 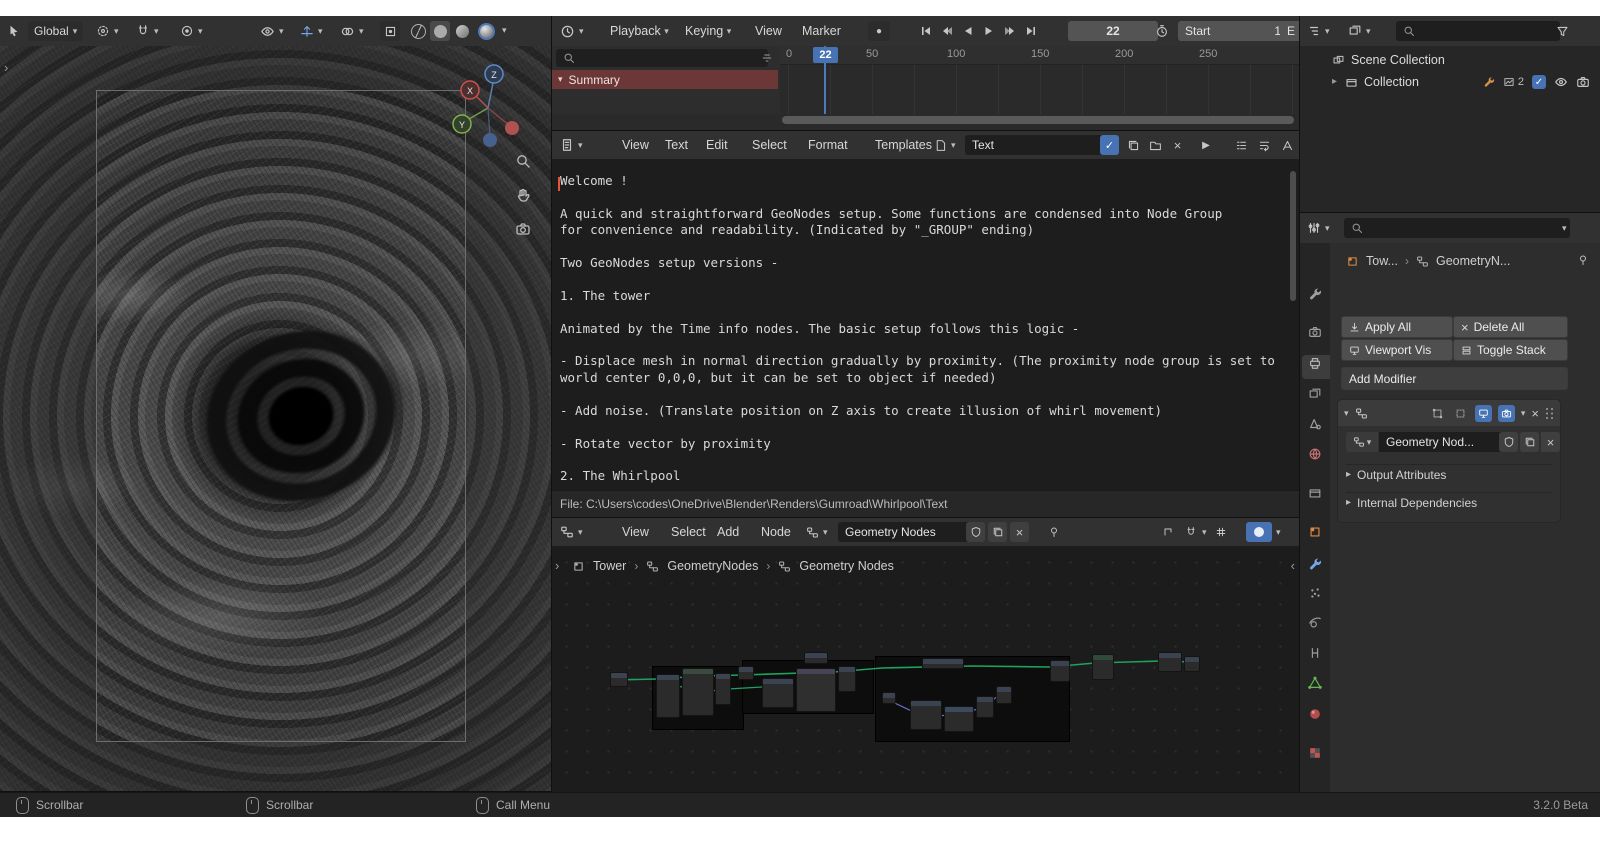 What do you see at coordinates (1019, 532) in the screenshot?
I see `unlink-nodetree-button: ×` at bounding box center [1019, 532].